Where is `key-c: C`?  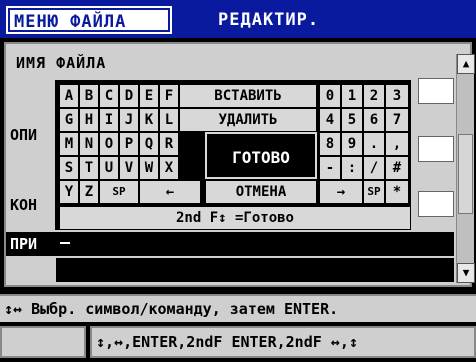 key-c: C is located at coordinates (109, 96).